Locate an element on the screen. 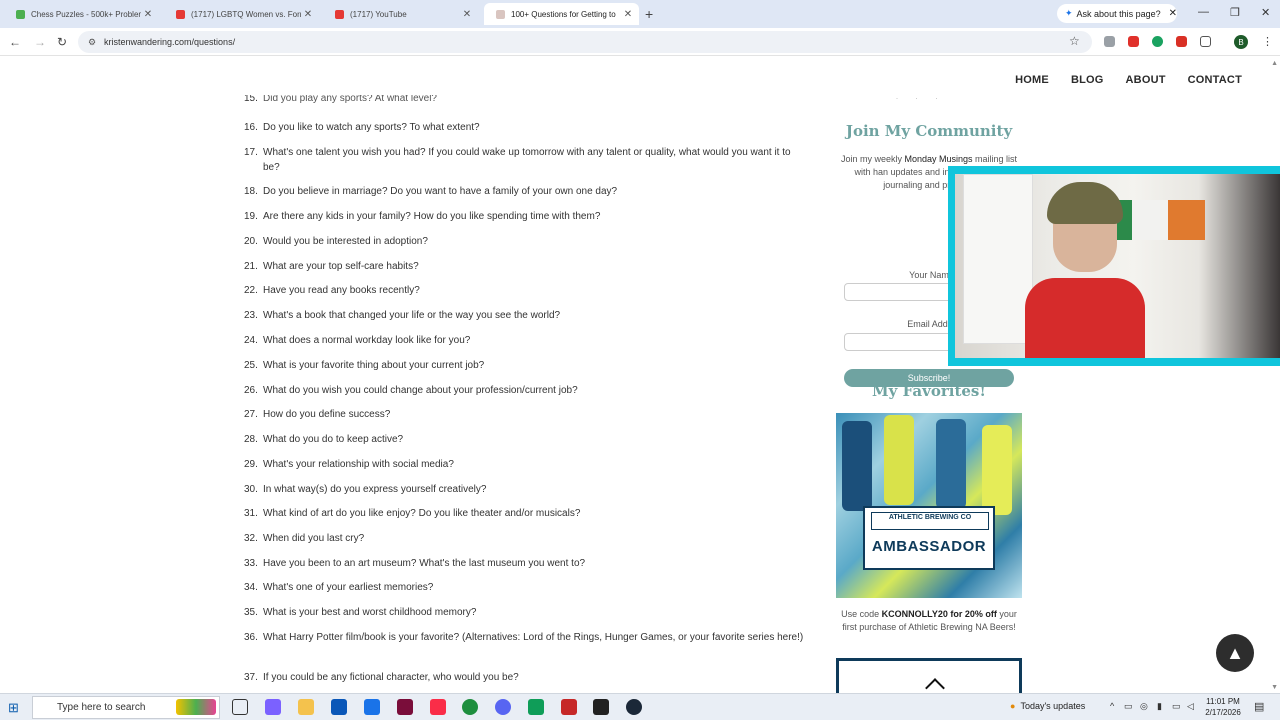 This screenshot has width=1280, height=720. list-item: 27. How do you define success? is located at coordinates (317, 414).